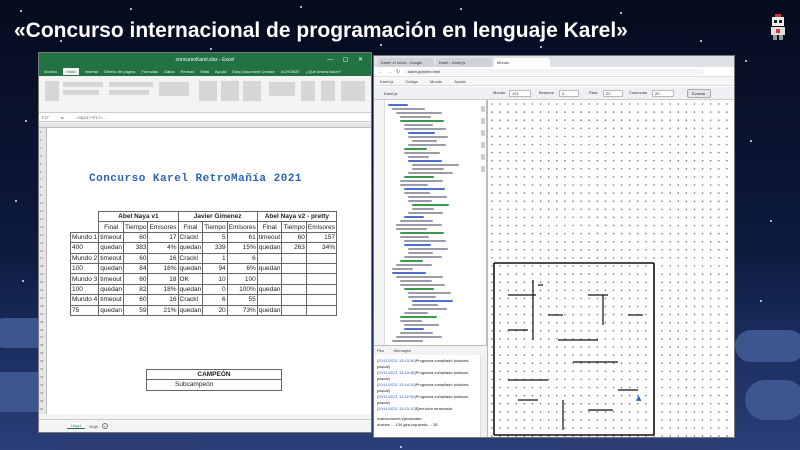 The image size is (800, 450). Describe the element at coordinates (41, 235) in the screenshot. I see `row-number: 14` at that location.